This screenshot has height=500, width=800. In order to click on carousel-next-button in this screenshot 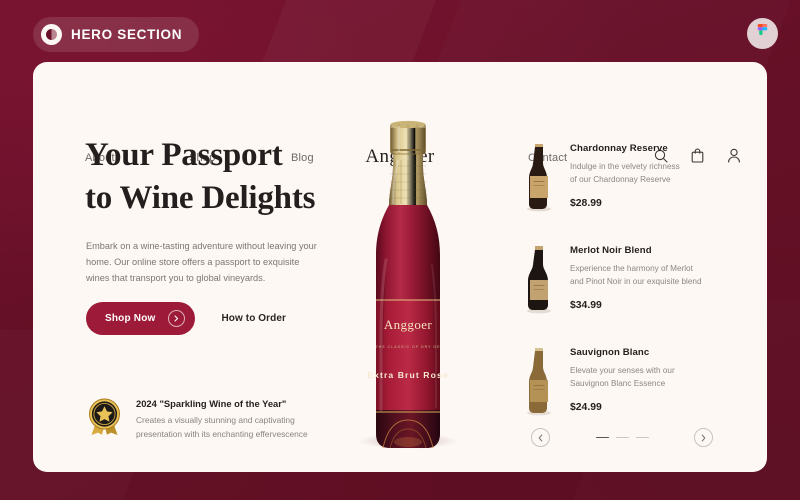, I will do `click(703, 437)`.